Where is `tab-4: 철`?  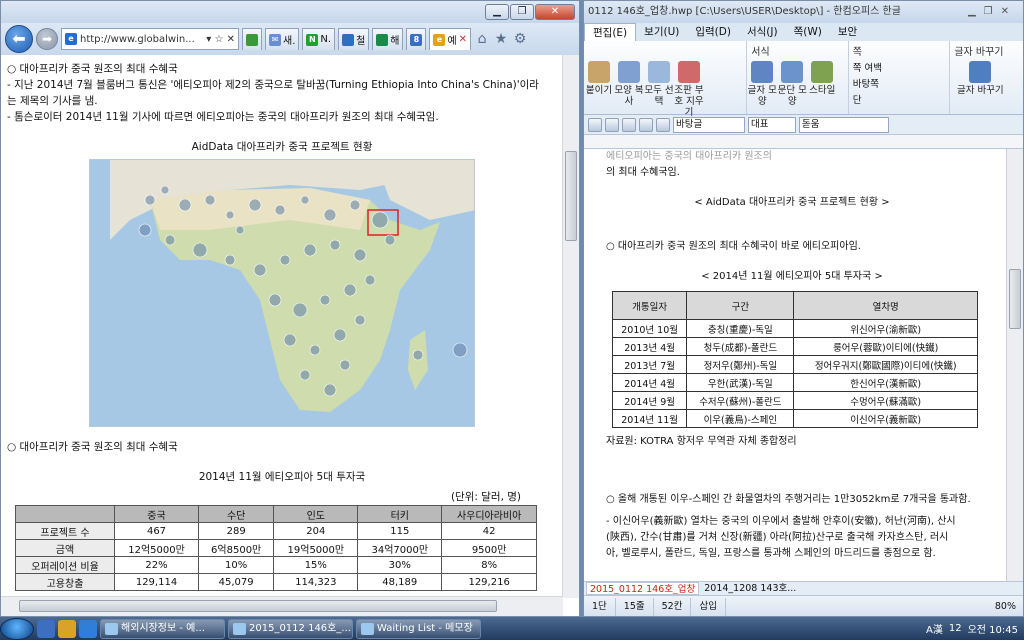 tab-4: 철 is located at coordinates (354, 39).